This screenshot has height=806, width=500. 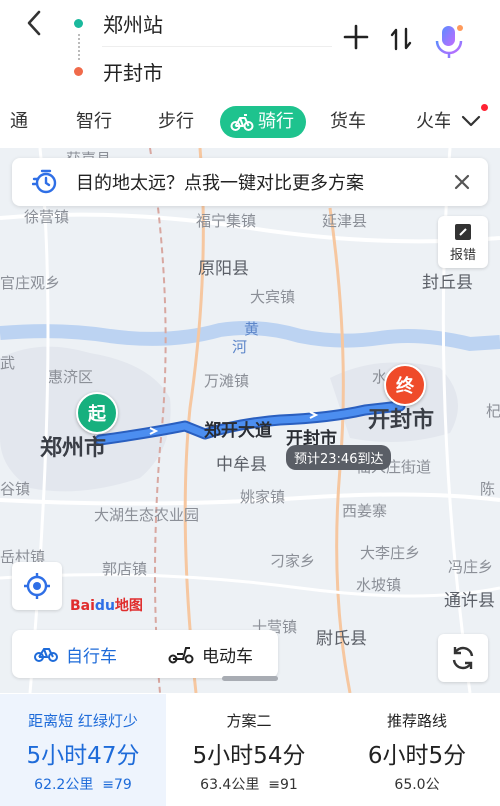 What do you see at coordinates (288, 785) in the screenshot?
I see `plan-lights: 91` at bounding box center [288, 785].